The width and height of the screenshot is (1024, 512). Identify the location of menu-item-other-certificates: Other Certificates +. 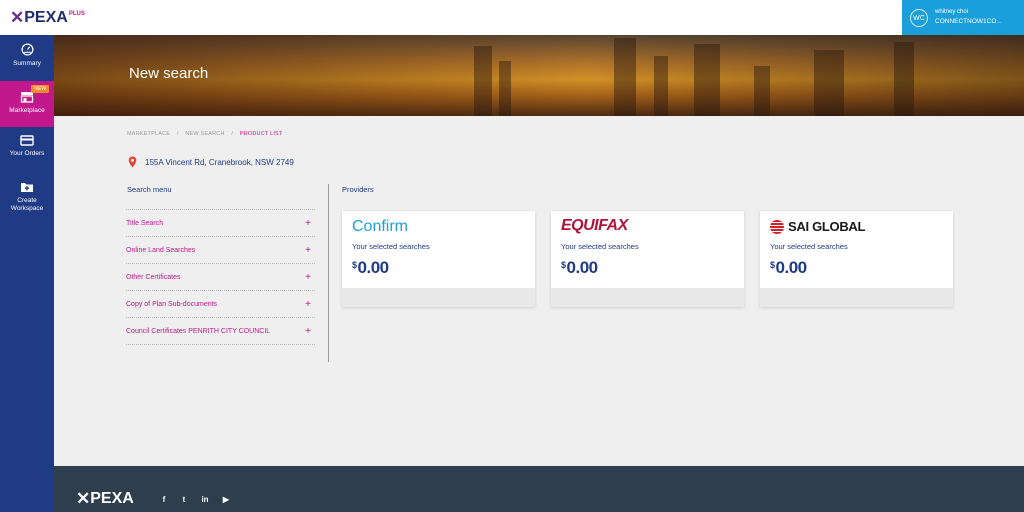
(220, 277).